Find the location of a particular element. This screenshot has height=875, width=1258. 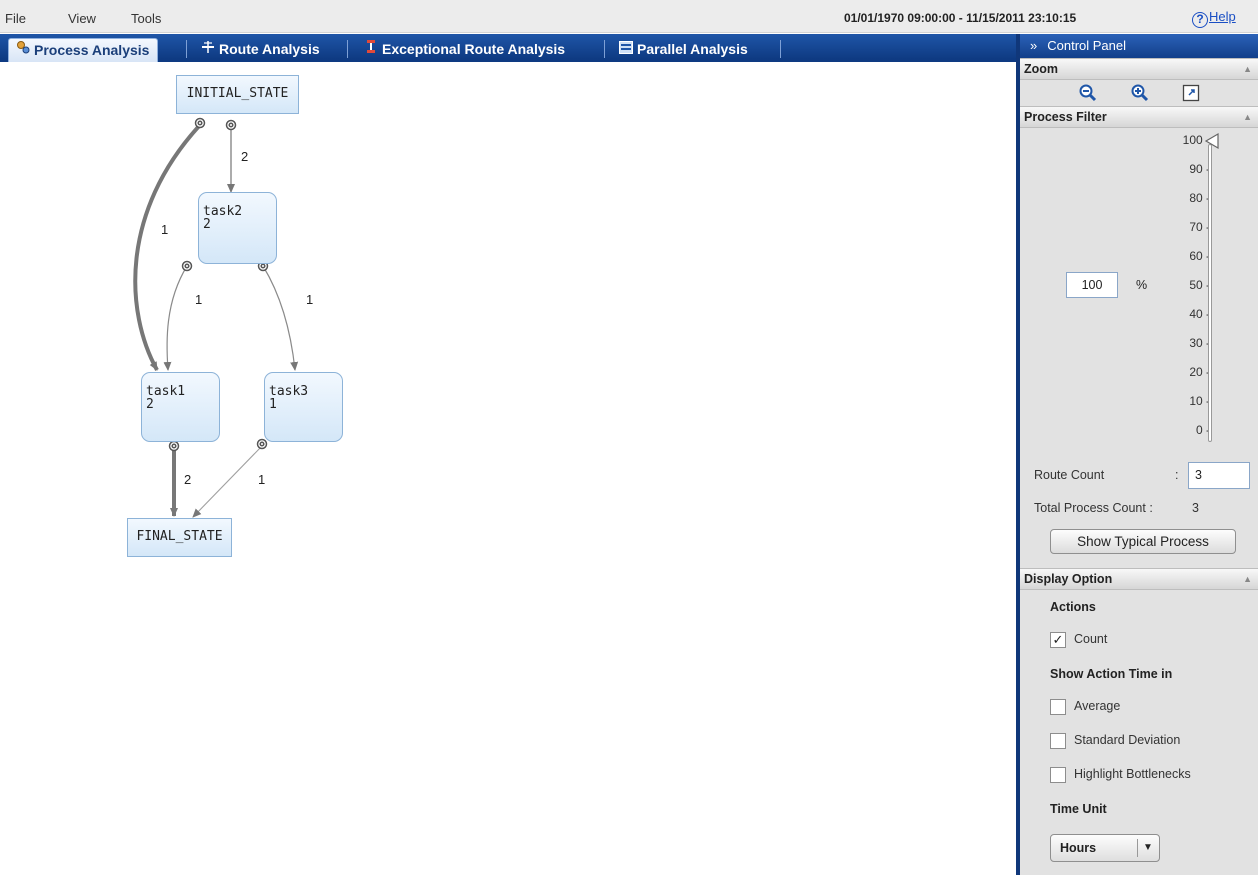

tab-route-analysis: Route Analysis is located at coordinates (261, 50).